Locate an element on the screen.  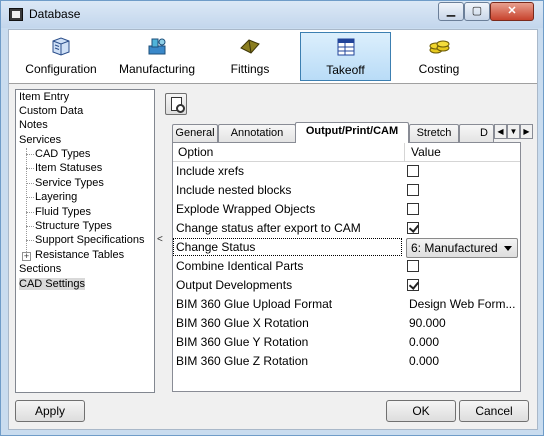
tab-menu-icon: ▼ is located at coordinates (513, 131).